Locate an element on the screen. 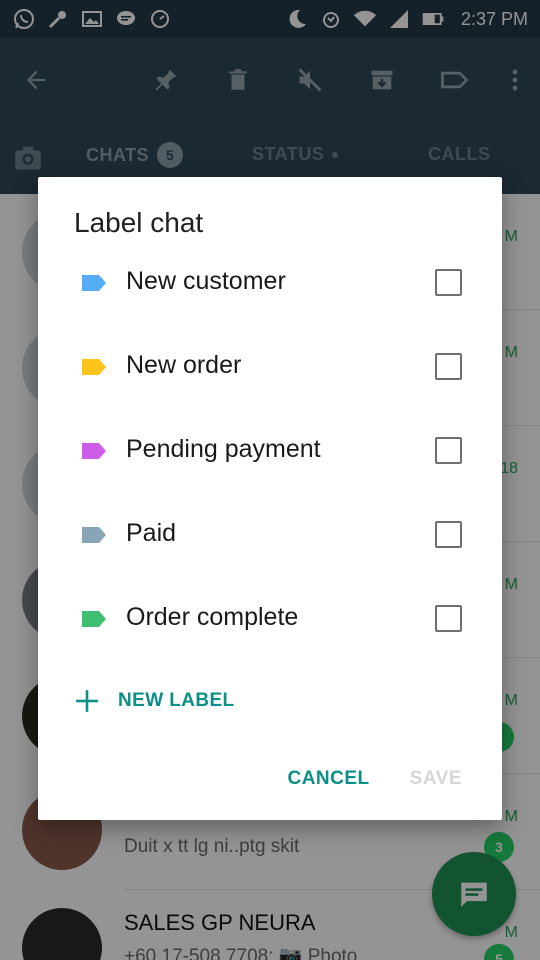 The width and height of the screenshot is (540, 960). label-option-new-customer: New customer is located at coordinates (270, 287).